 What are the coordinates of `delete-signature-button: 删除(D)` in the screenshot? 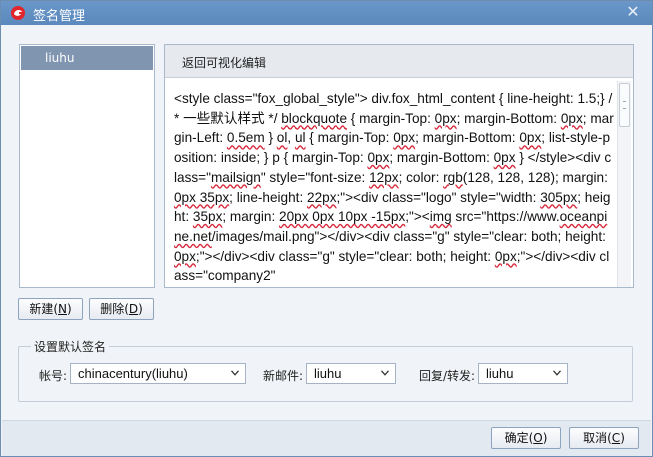 It's located at (121, 309).